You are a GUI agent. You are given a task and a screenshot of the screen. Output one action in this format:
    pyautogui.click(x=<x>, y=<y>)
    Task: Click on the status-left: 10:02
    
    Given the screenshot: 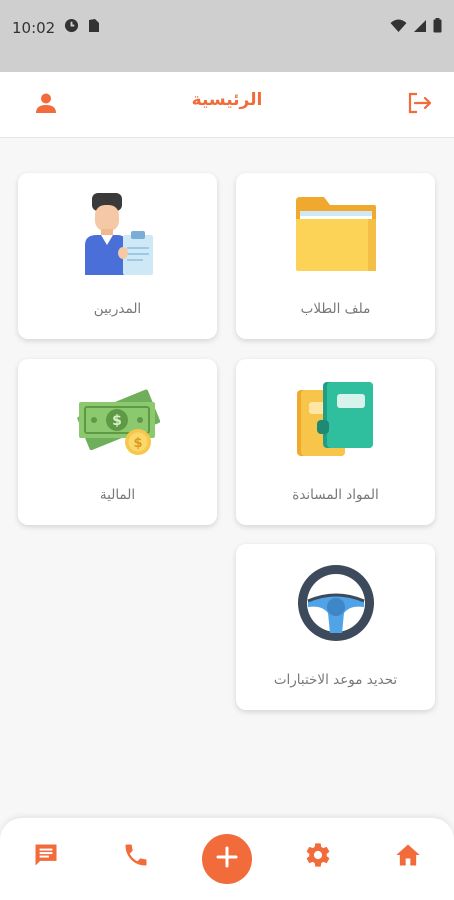 What is the action you would take?
    pyautogui.click(x=56, y=27)
    